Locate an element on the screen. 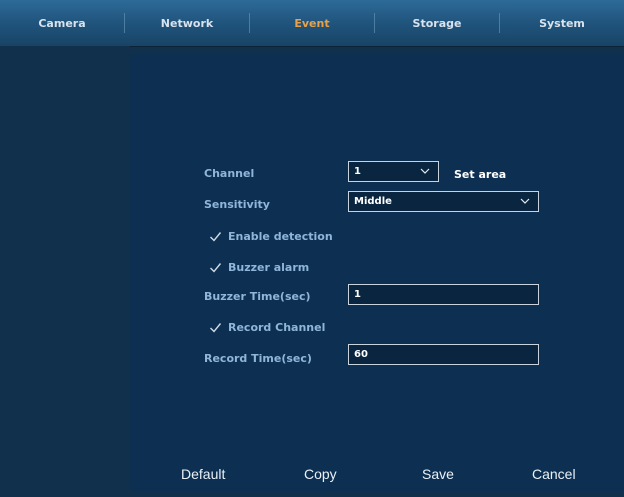  top-tab-bar: Camera Network Event Storage System is located at coordinates (312, 23).